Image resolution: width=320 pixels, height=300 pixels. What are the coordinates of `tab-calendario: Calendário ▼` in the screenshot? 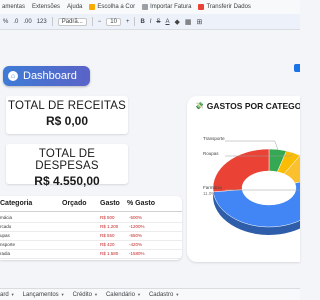 It's located at (123, 295).